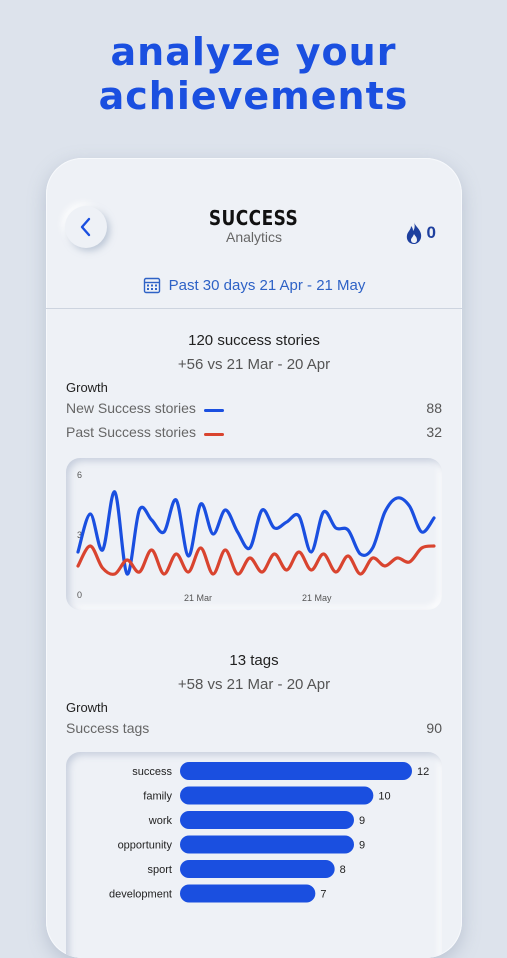 This screenshot has width=507, height=958. What do you see at coordinates (296, 771) in the screenshot?
I see `bar-success` at bounding box center [296, 771].